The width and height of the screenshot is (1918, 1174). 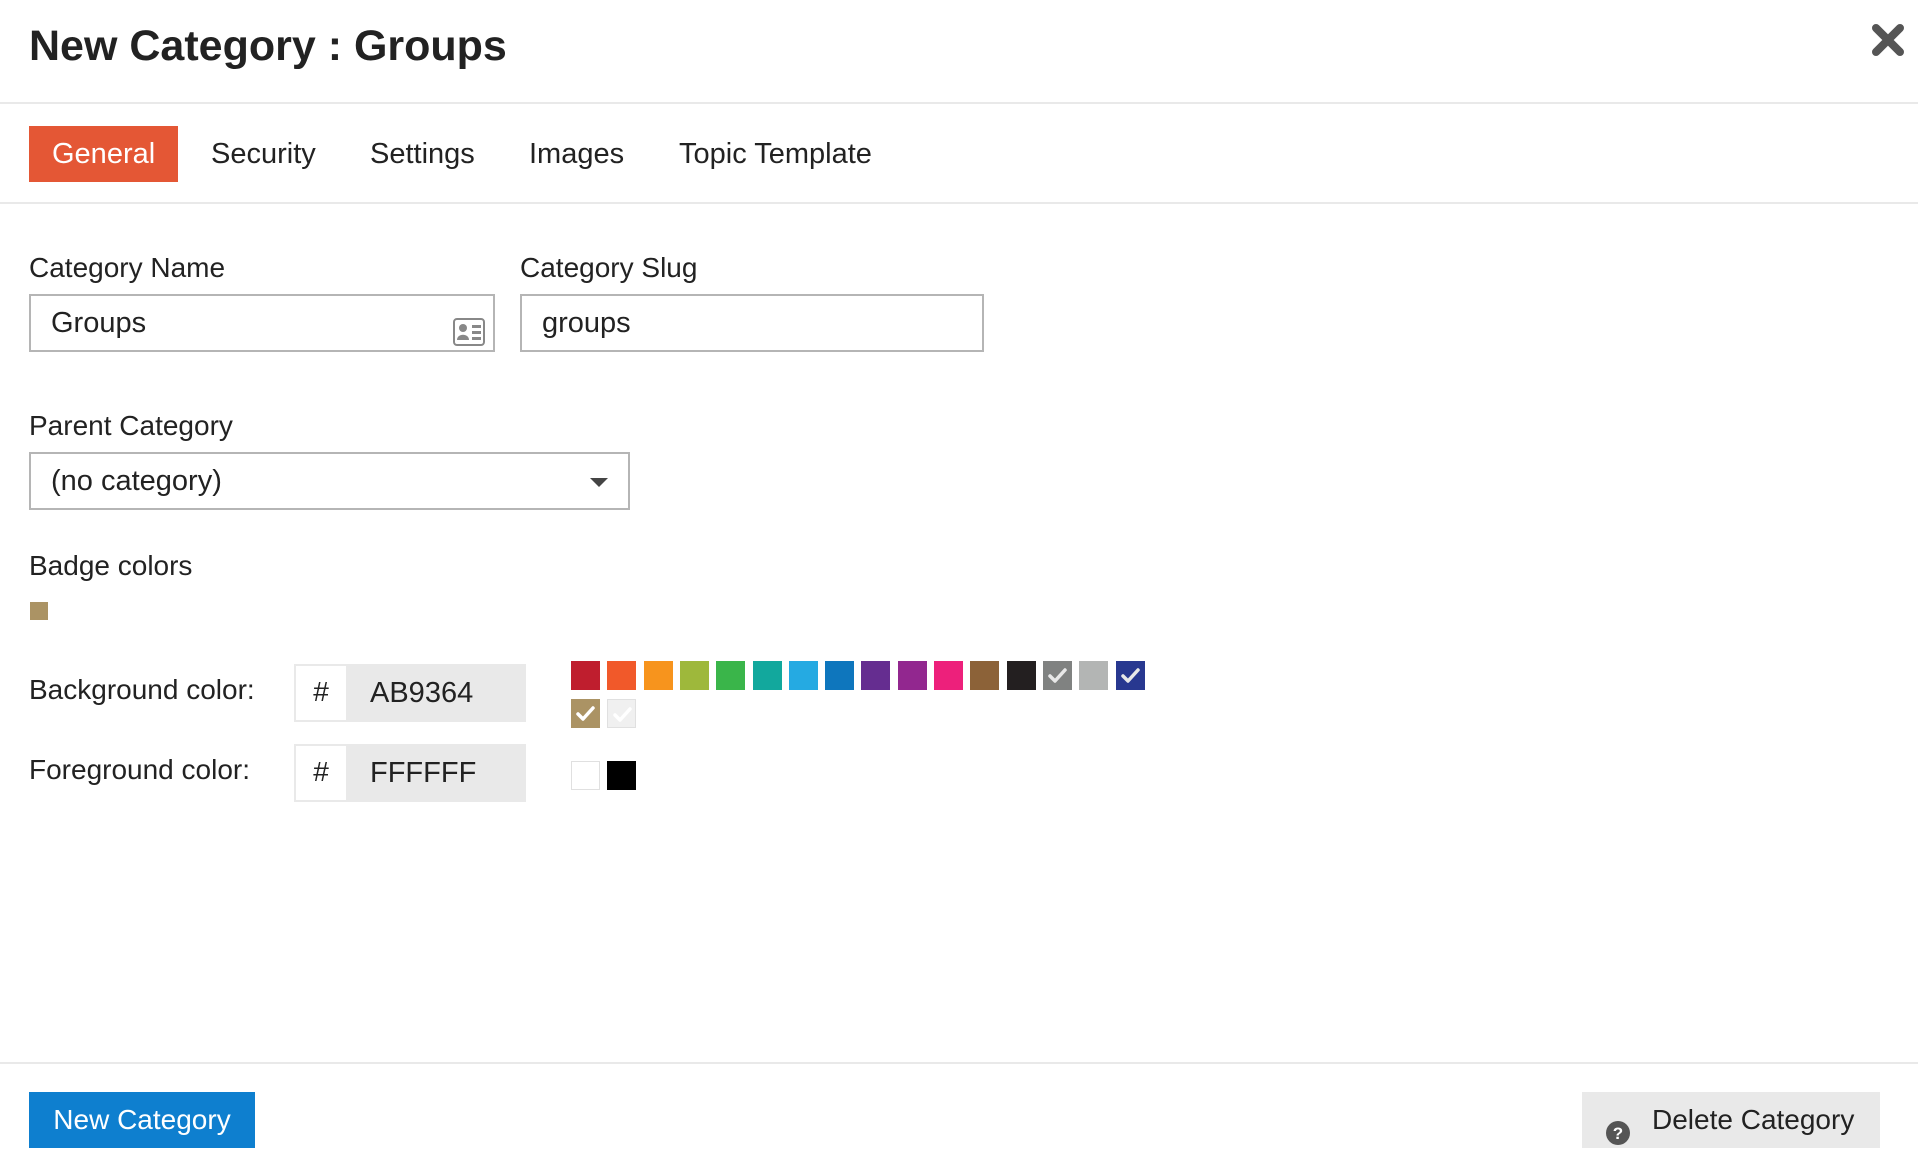 What do you see at coordinates (321, 773) in the screenshot?
I see `foreground-hash-prefix: #` at bounding box center [321, 773].